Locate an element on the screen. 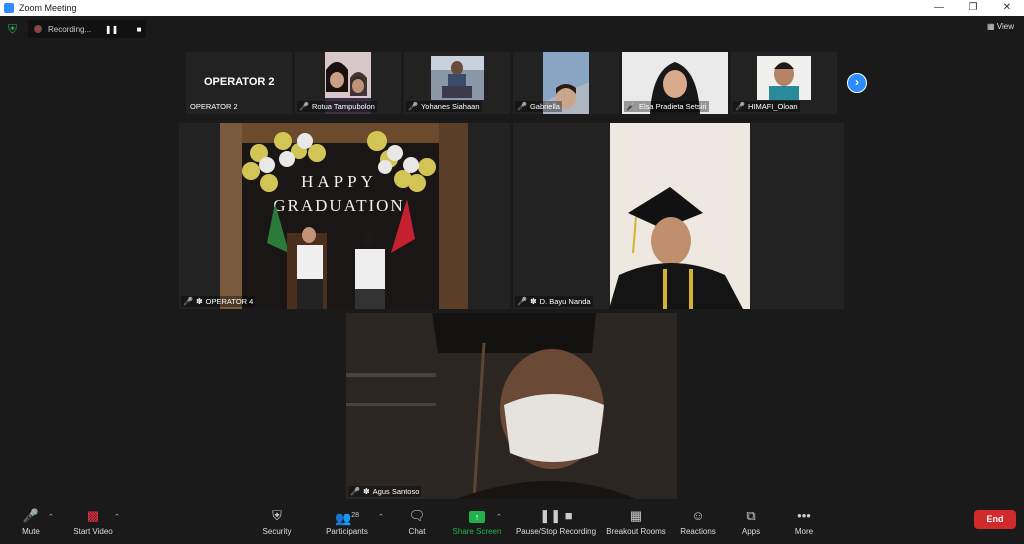 The width and height of the screenshot is (1024, 544). window-titlebar: Zoom Meeting — ❐ ✕ is located at coordinates (512, 8).